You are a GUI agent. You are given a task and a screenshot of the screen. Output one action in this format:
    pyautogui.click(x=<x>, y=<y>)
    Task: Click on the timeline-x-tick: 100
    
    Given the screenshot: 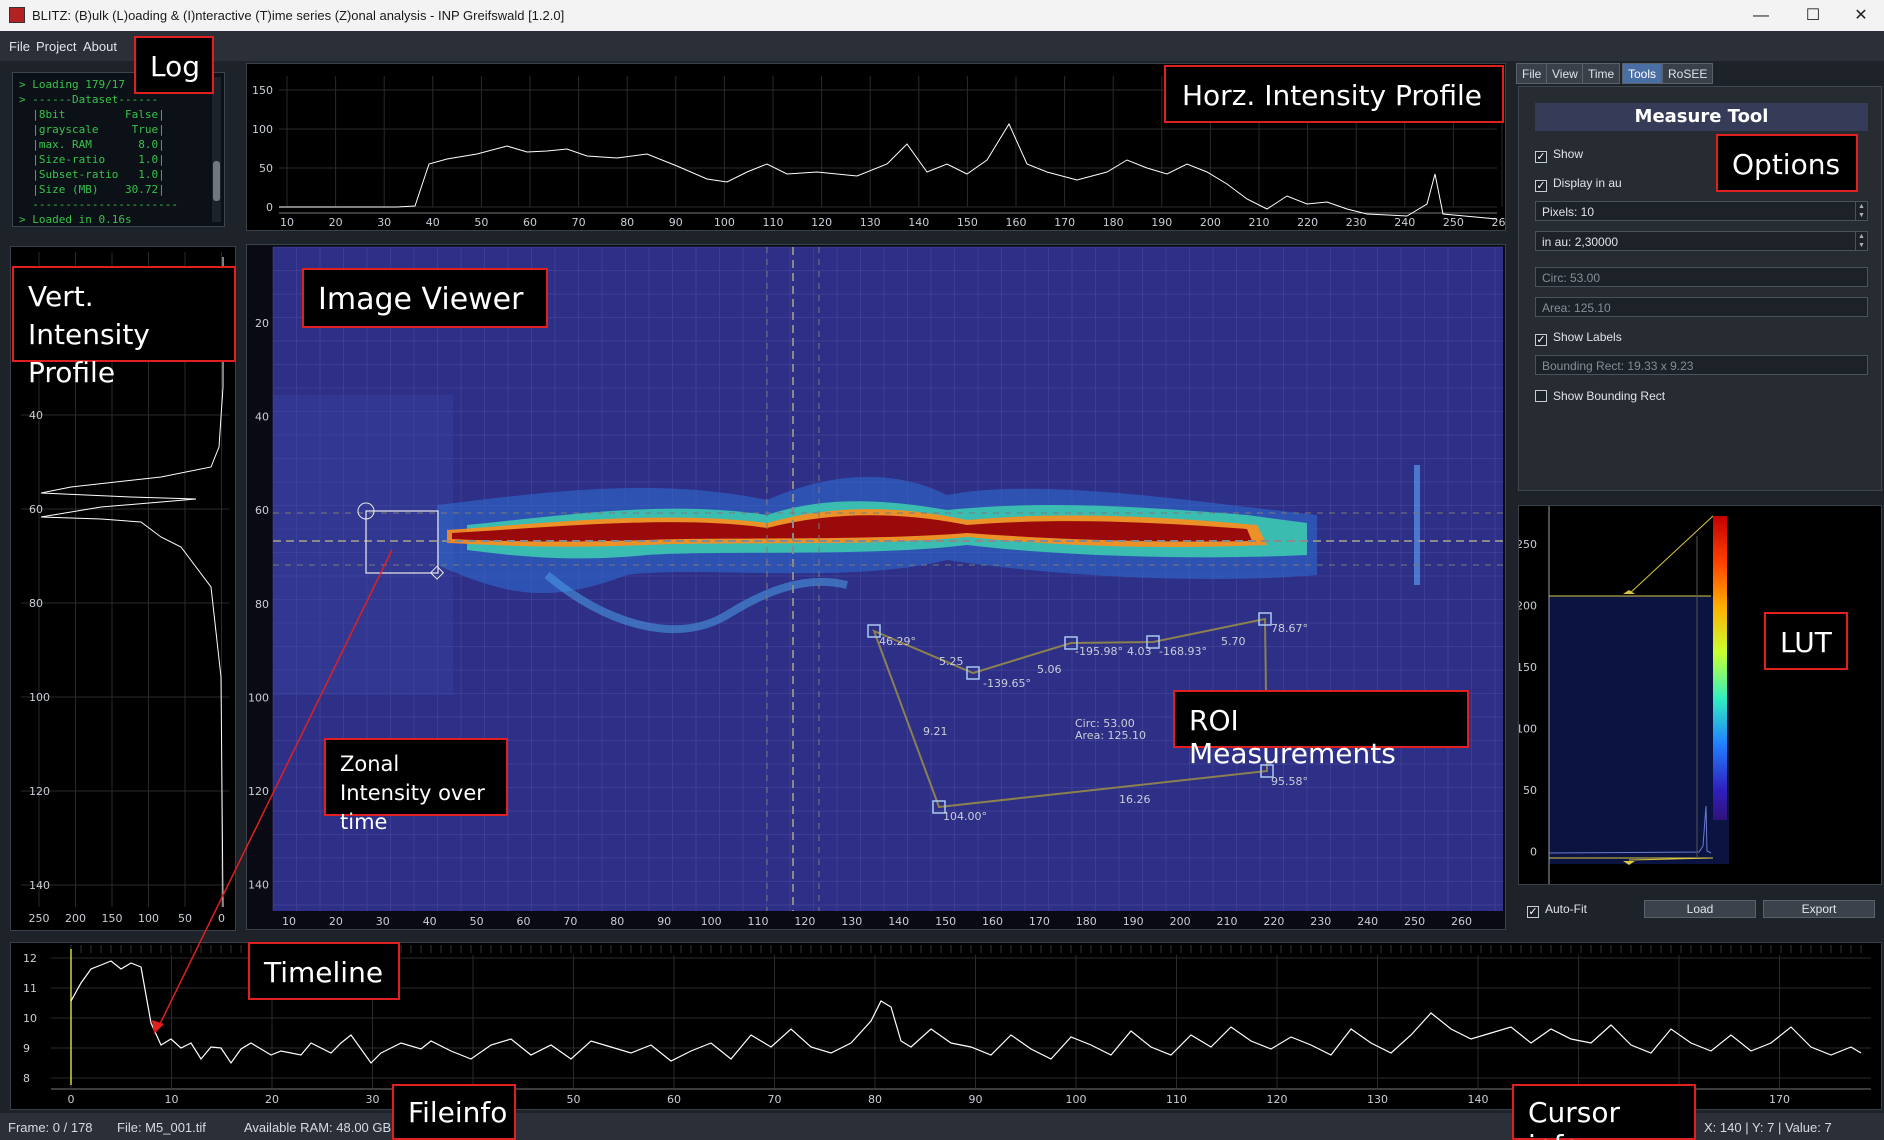 What is the action you would take?
    pyautogui.click(x=1076, y=1099)
    